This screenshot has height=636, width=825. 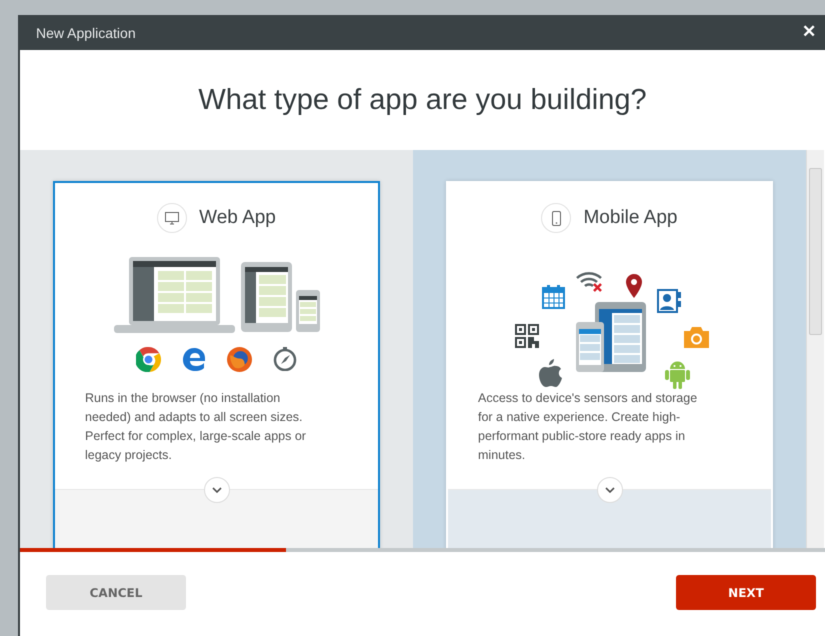 I want to click on close-button: ✕, so click(x=809, y=31).